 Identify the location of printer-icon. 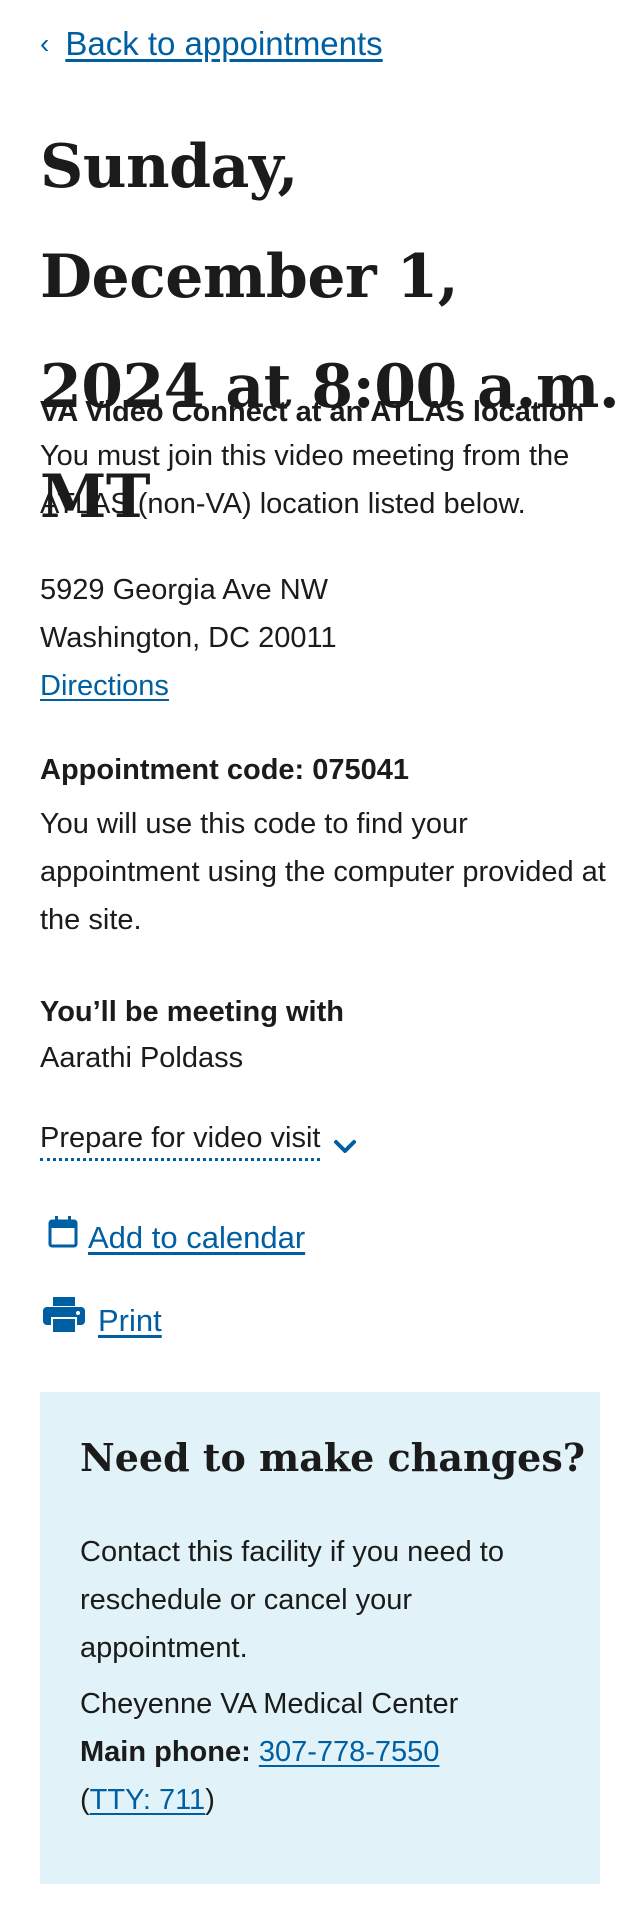
(64, 1321).